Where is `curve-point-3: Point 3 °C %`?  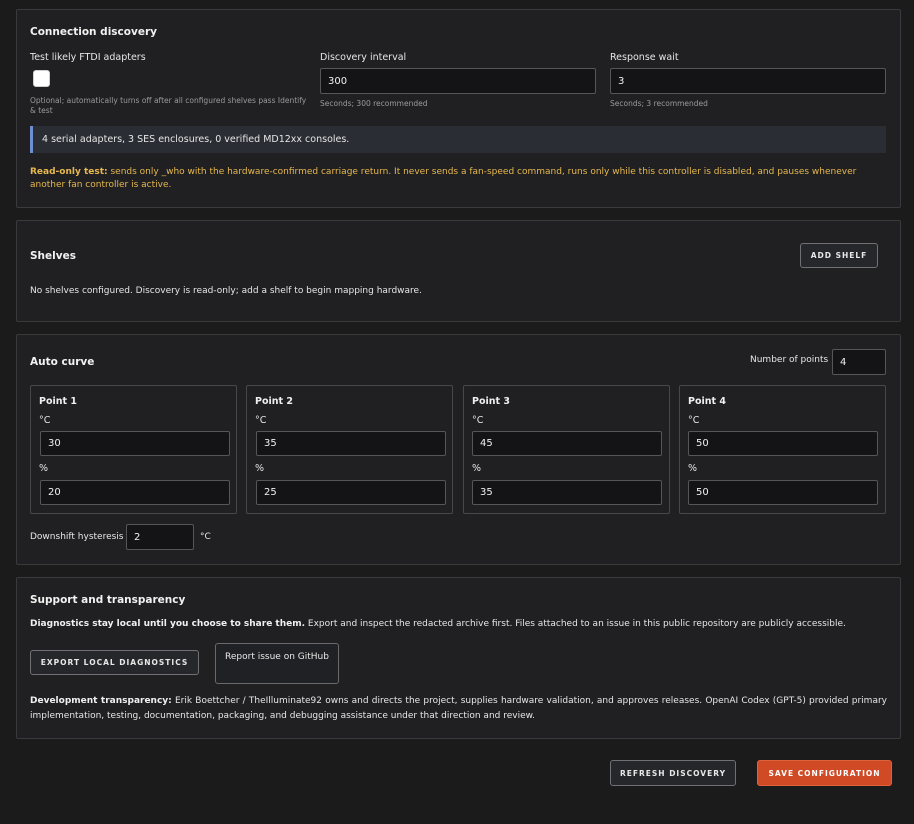
curve-point-3: Point 3 °C % is located at coordinates (566, 449).